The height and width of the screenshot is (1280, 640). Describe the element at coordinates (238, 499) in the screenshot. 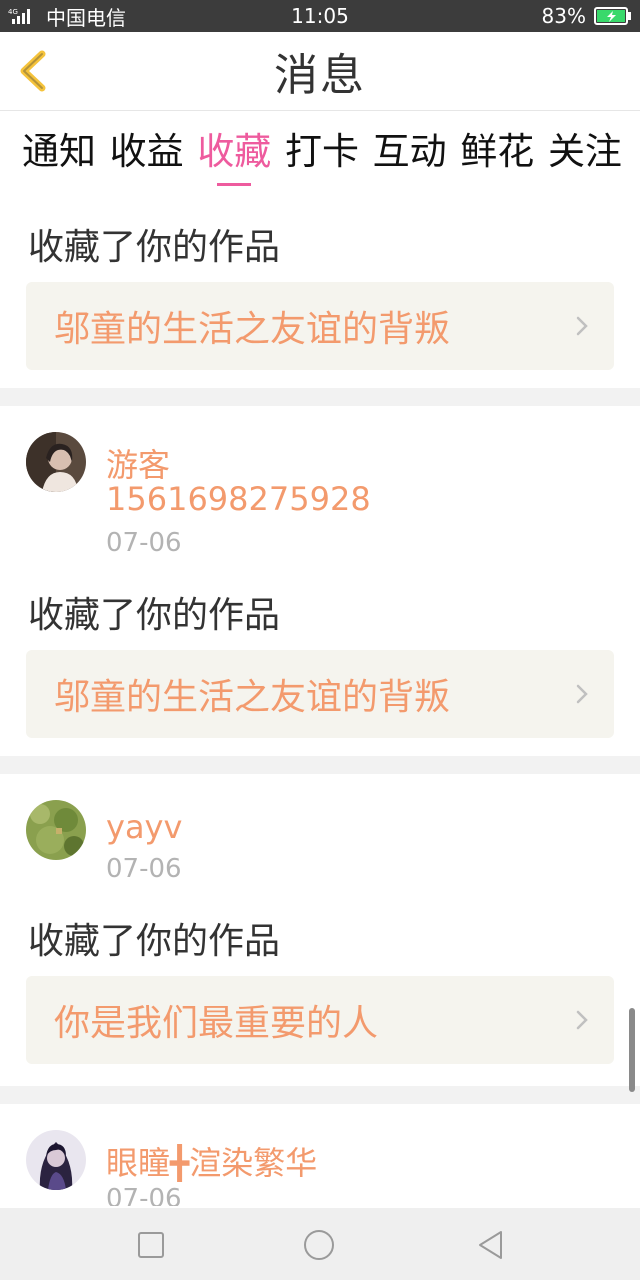

I see `user-name-line2: 1561698275928` at that location.